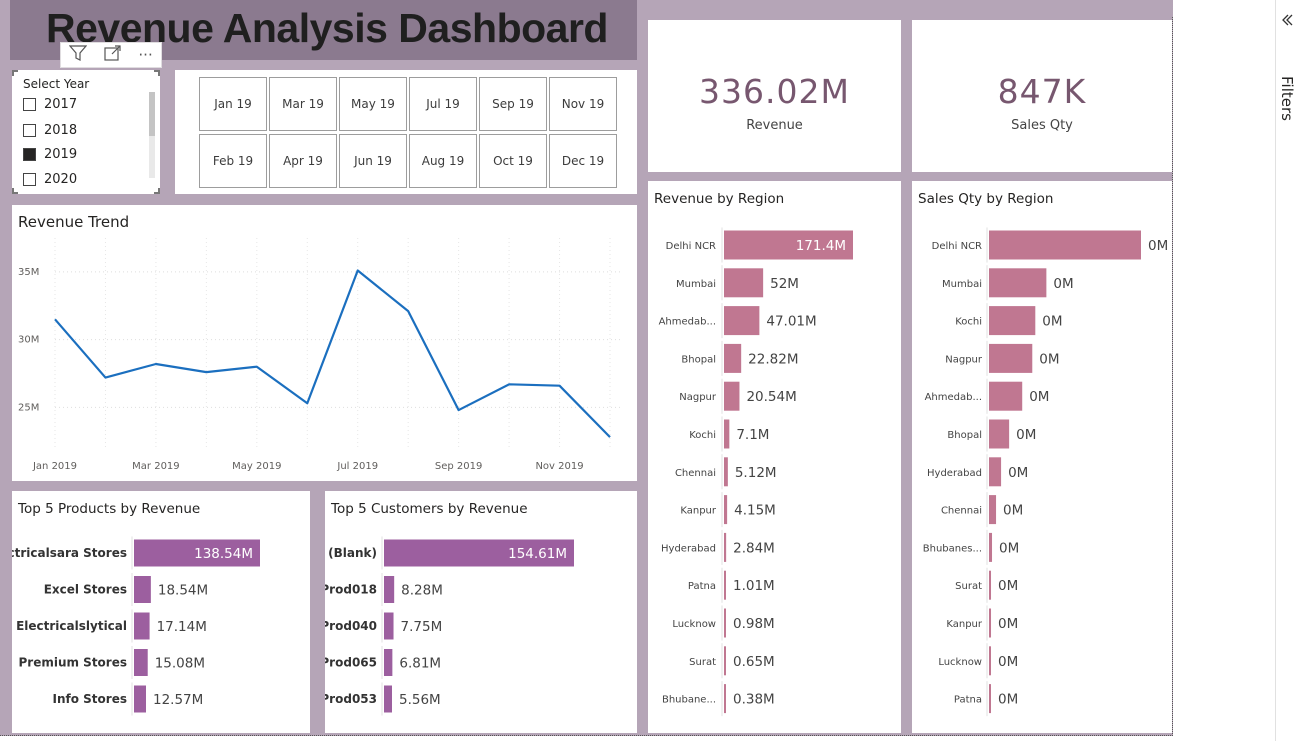  What do you see at coordinates (691, 246) in the screenshot?
I see `category-label: Delhi NCR` at bounding box center [691, 246].